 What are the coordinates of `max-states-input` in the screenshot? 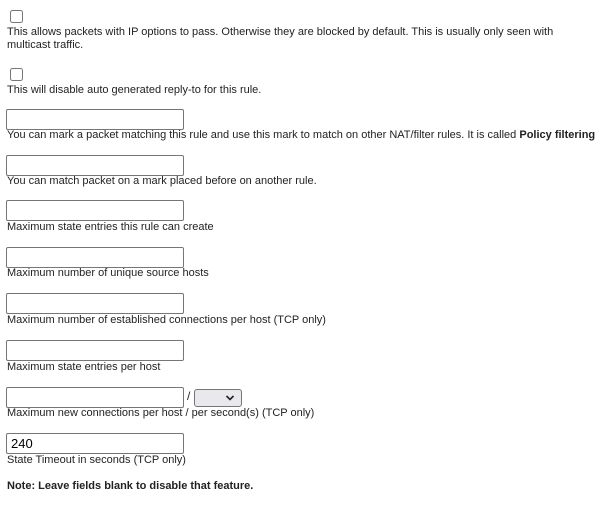 It's located at (95, 210).